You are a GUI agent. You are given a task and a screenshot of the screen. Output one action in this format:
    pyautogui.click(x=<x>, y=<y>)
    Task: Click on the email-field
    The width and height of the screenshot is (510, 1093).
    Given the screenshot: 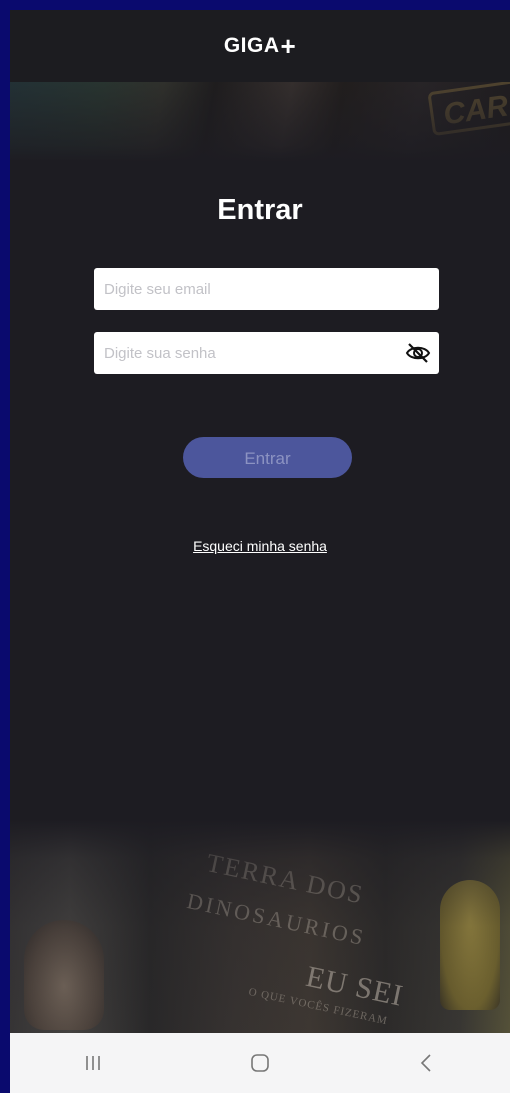 What is the action you would take?
    pyautogui.click(x=266, y=289)
    